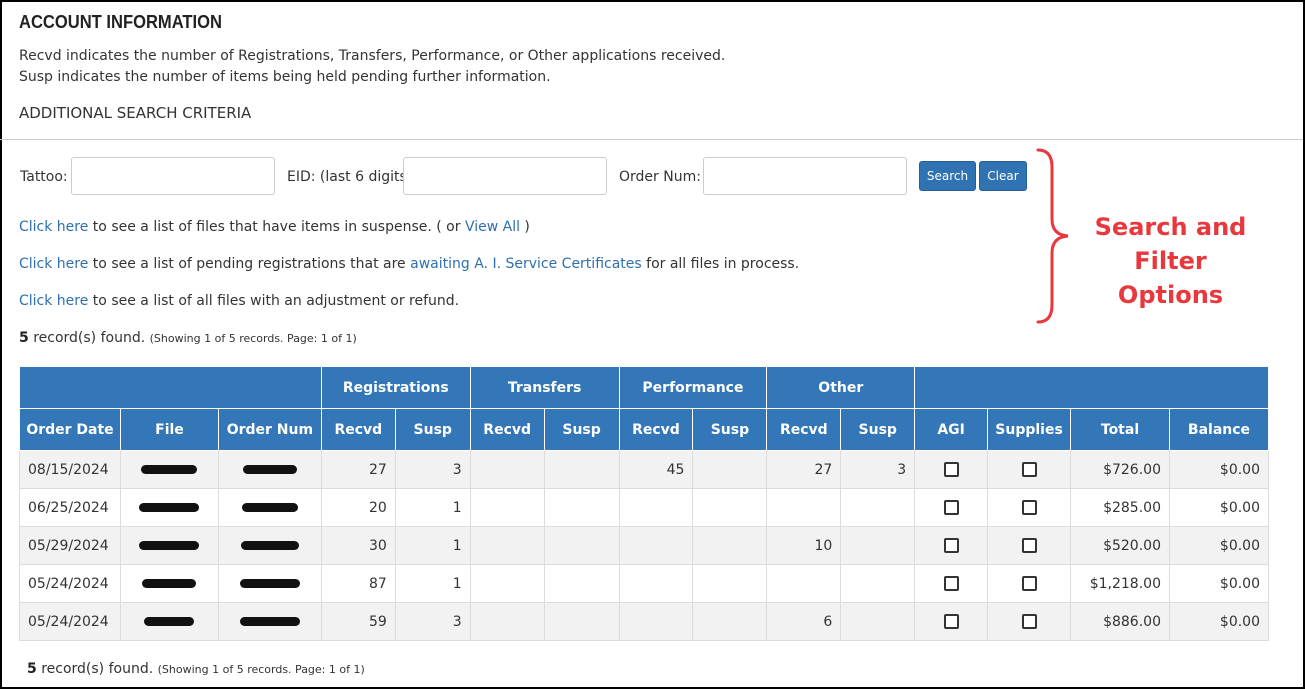 This screenshot has width=1305, height=689. Describe the element at coordinates (1120, 583) in the screenshot. I see `total-cell: $1,218.00` at that location.